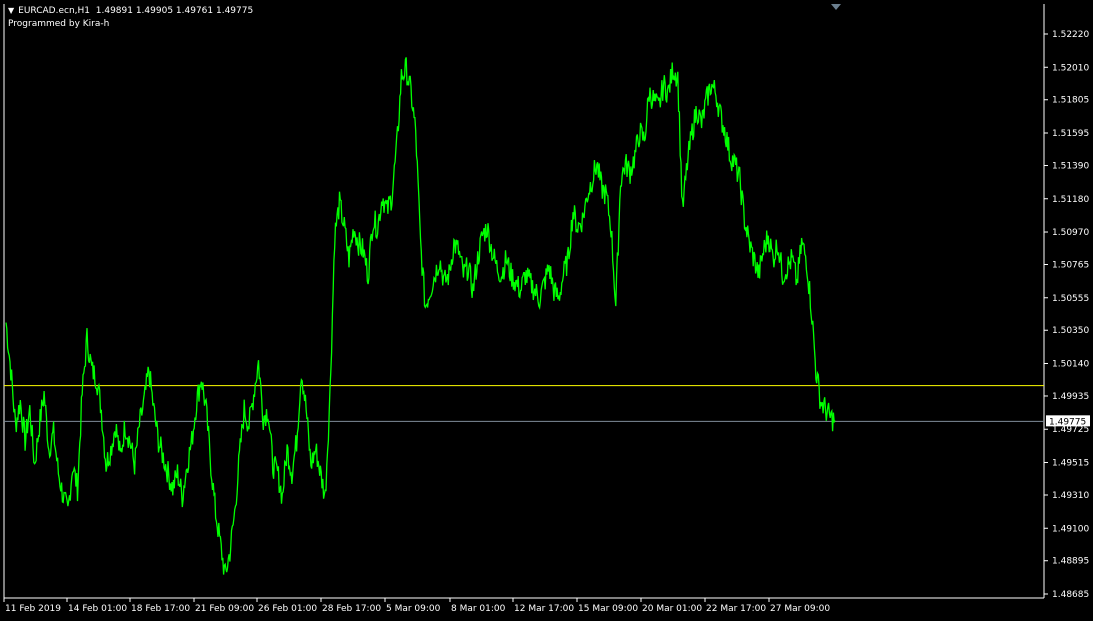  Describe the element at coordinates (1070, 464) in the screenshot. I see `y-tick-label: 1.49515` at that location.